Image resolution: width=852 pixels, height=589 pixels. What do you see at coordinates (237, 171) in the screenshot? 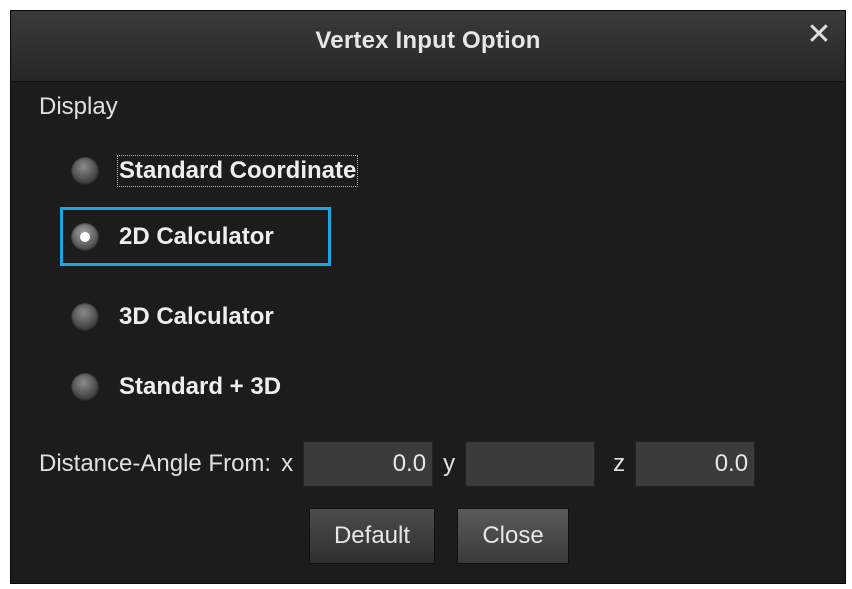
I see `radio-label-standard-coordinate: Standard Coordinate` at bounding box center [237, 171].